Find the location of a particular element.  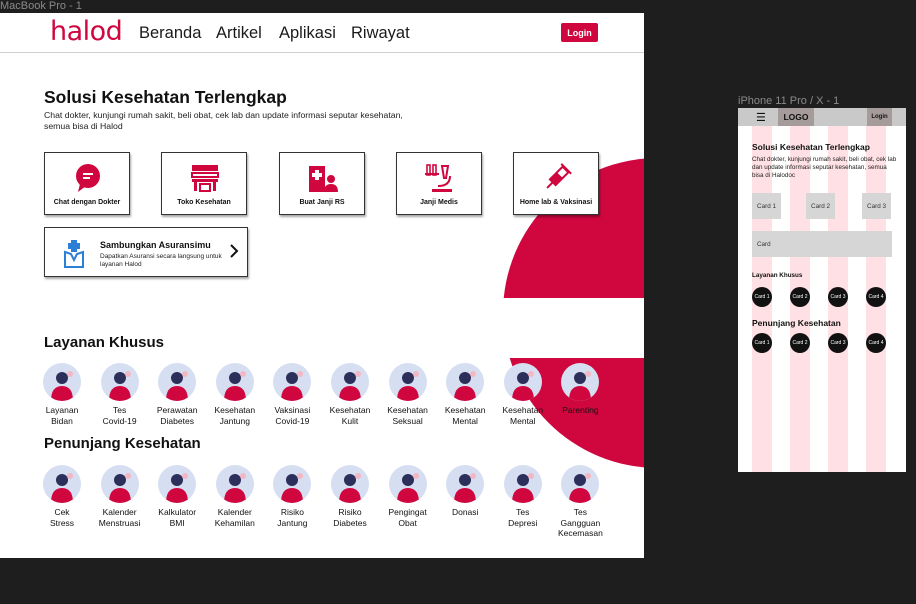

chevron-right-icon is located at coordinates (234, 251).